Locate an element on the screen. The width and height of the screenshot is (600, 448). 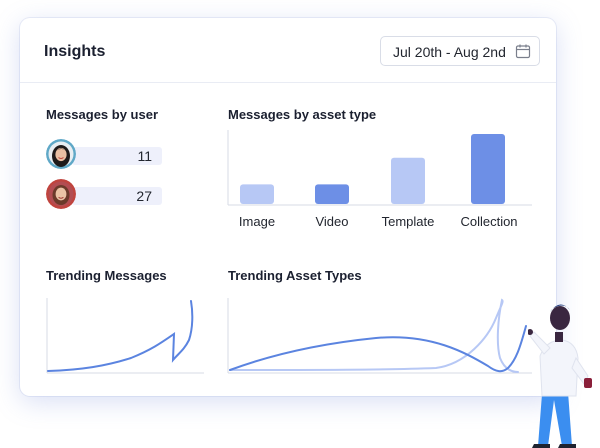
pointing-person-illustration is located at coordinates (560, 376).